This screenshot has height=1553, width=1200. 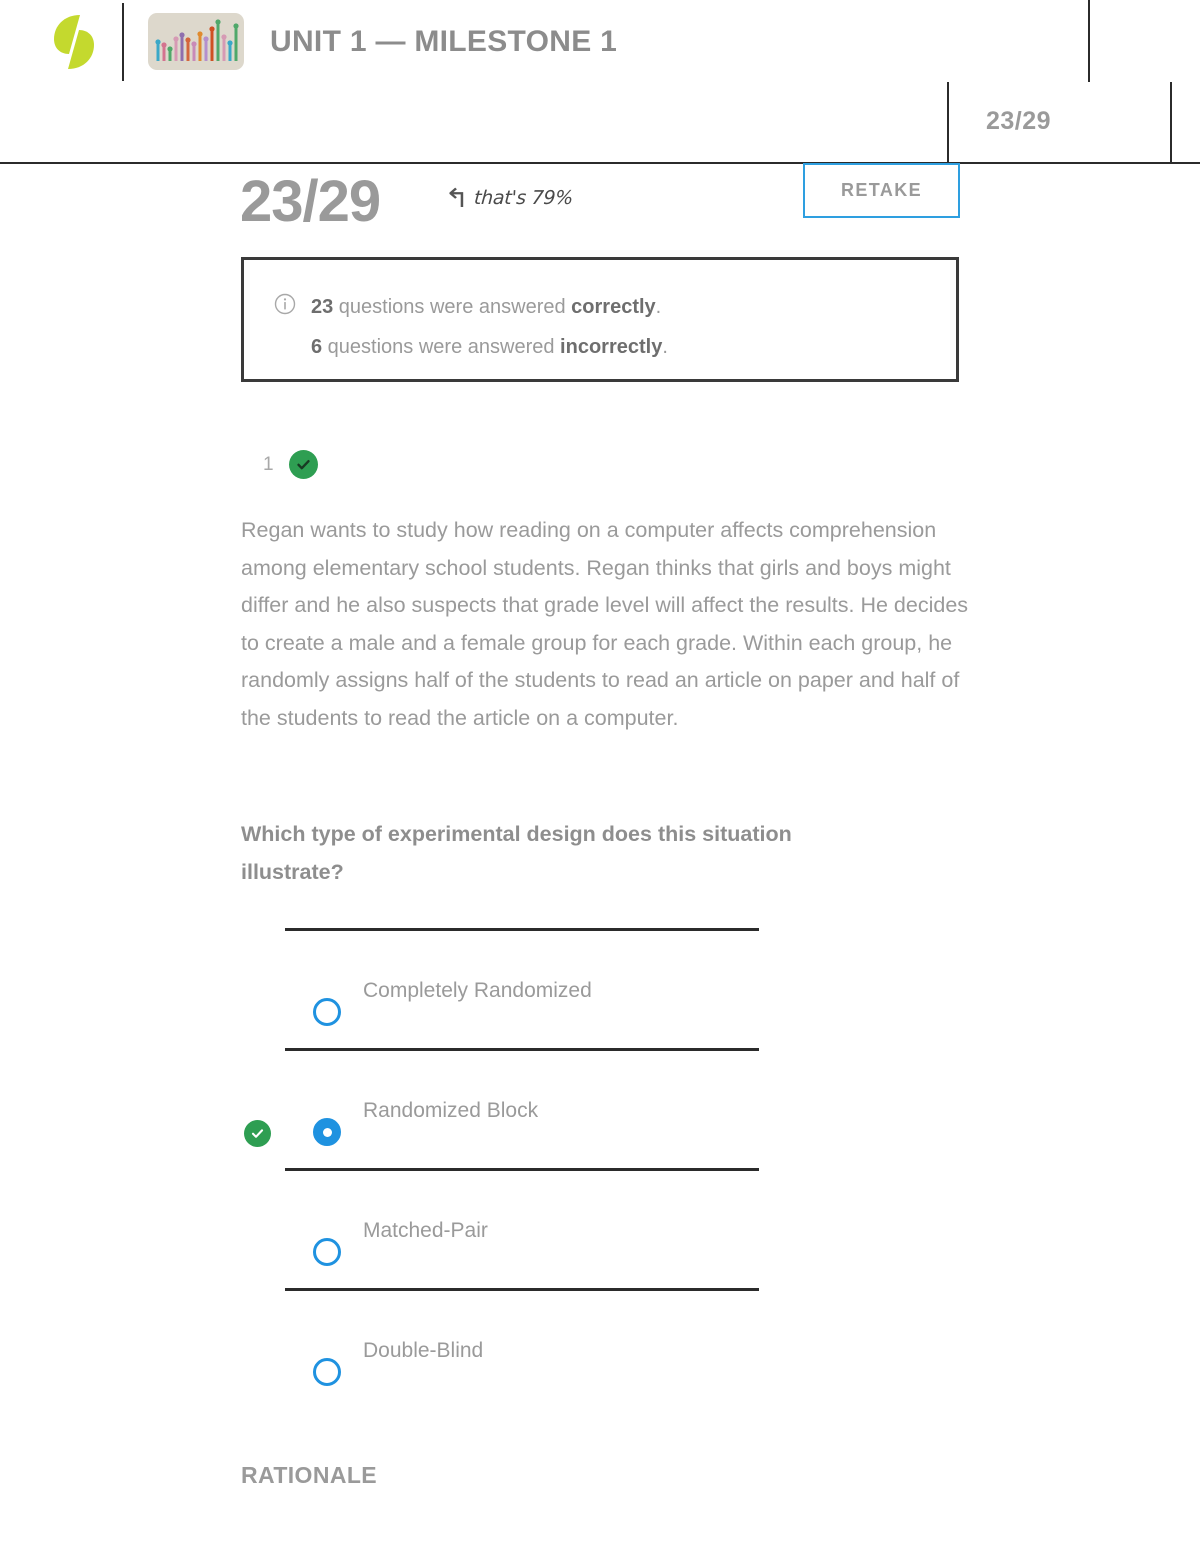 What do you see at coordinates (310, 201) in the screenshot?
I see `overall-score: 23/29` at bounding box center [310, 201].